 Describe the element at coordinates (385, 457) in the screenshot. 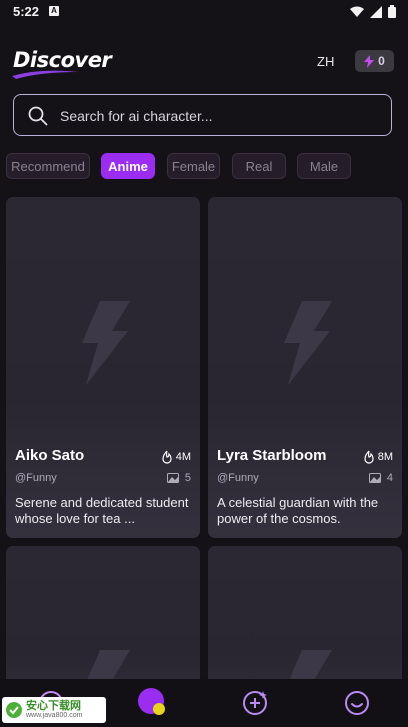

I see `popularity-count: 8M` at that location.